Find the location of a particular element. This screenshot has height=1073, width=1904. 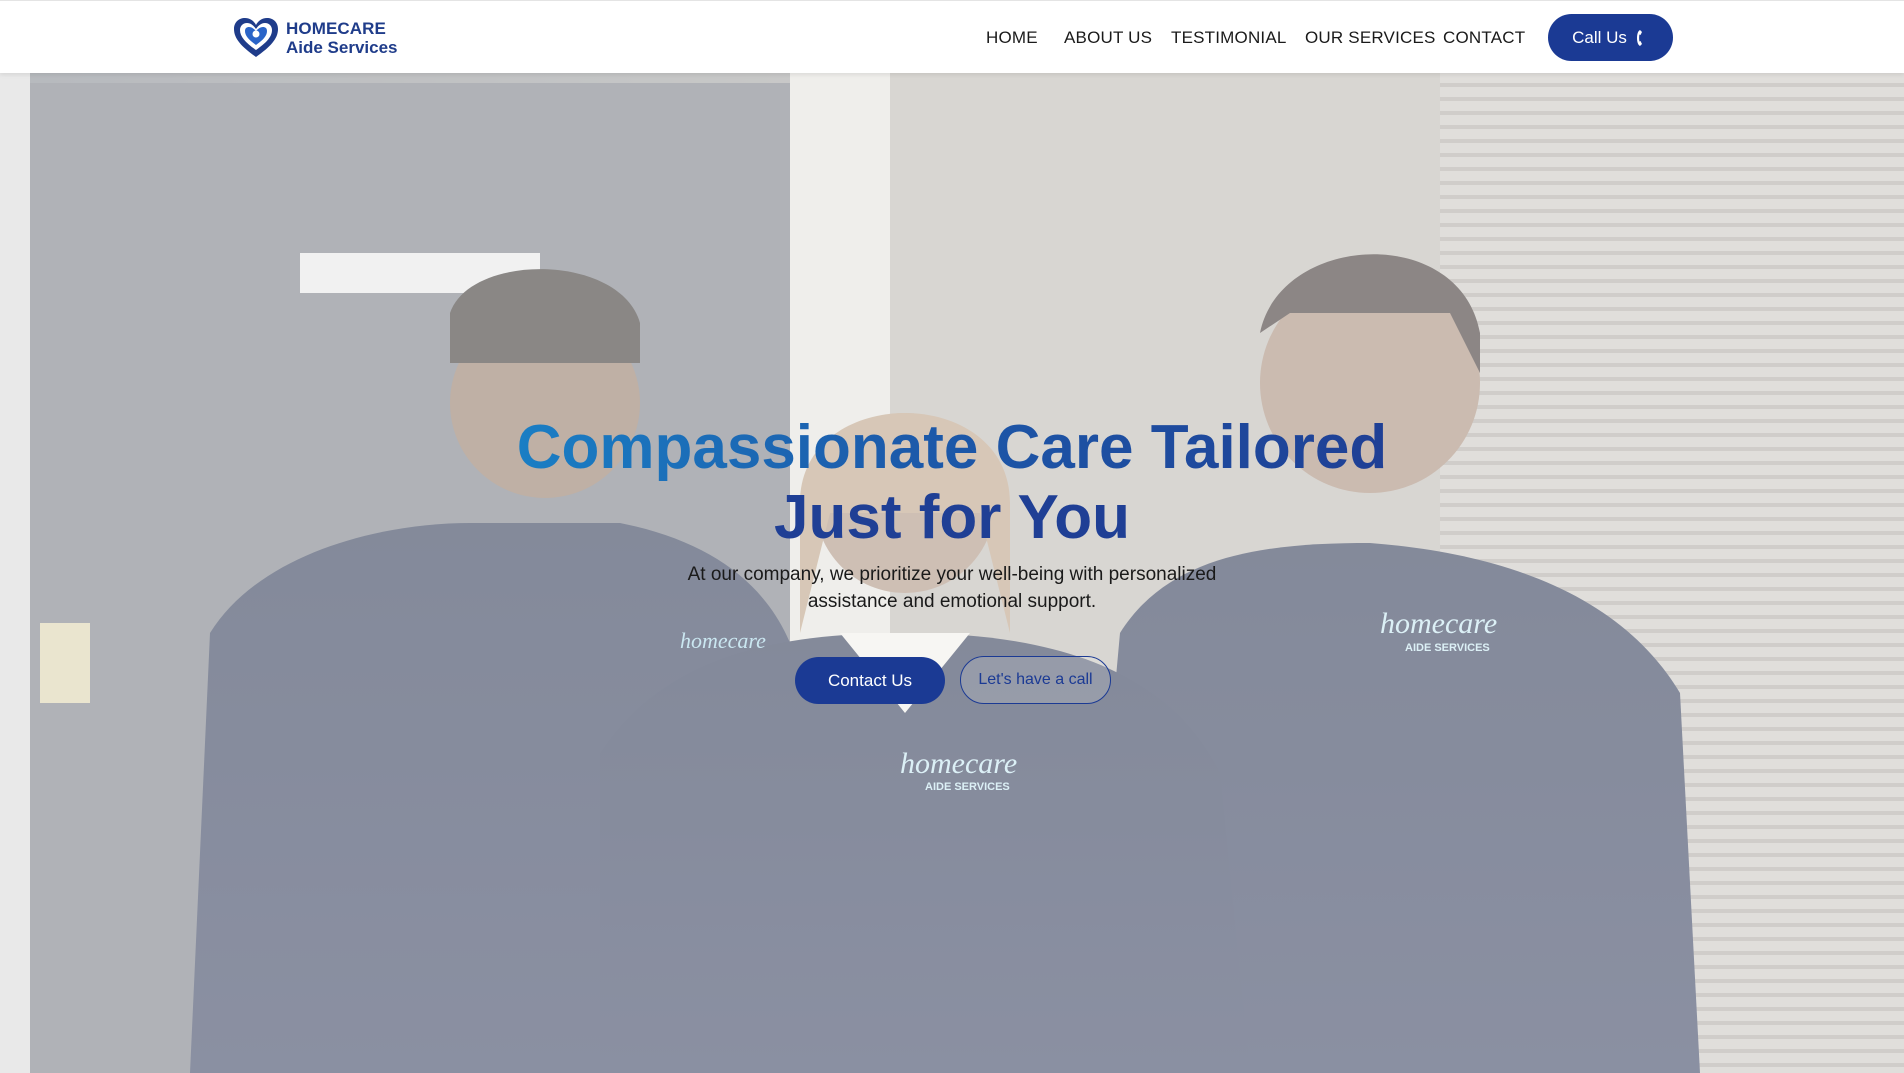

call-us-button: Call Us is located at coordinates (1610, 37).